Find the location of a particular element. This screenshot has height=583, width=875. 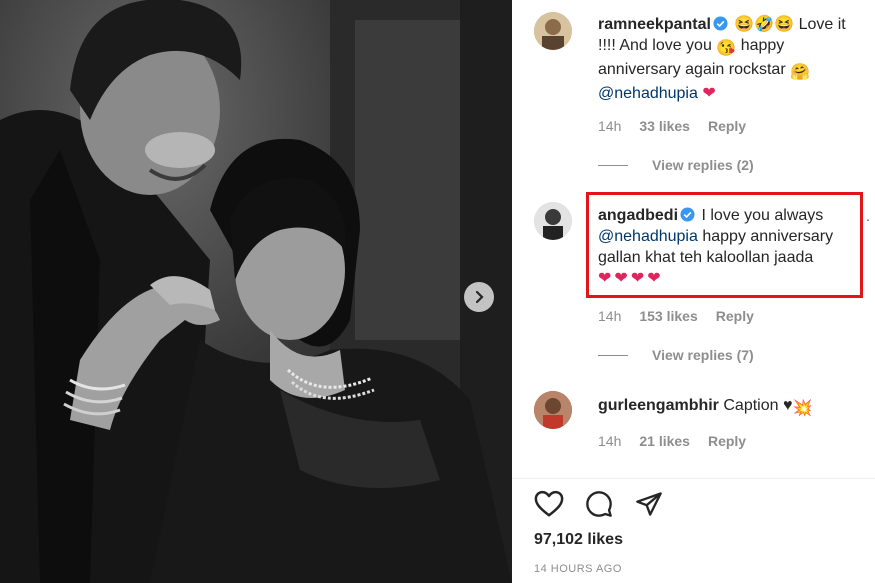

comment-likes: 21 likes is located at coordinates (664, 441).